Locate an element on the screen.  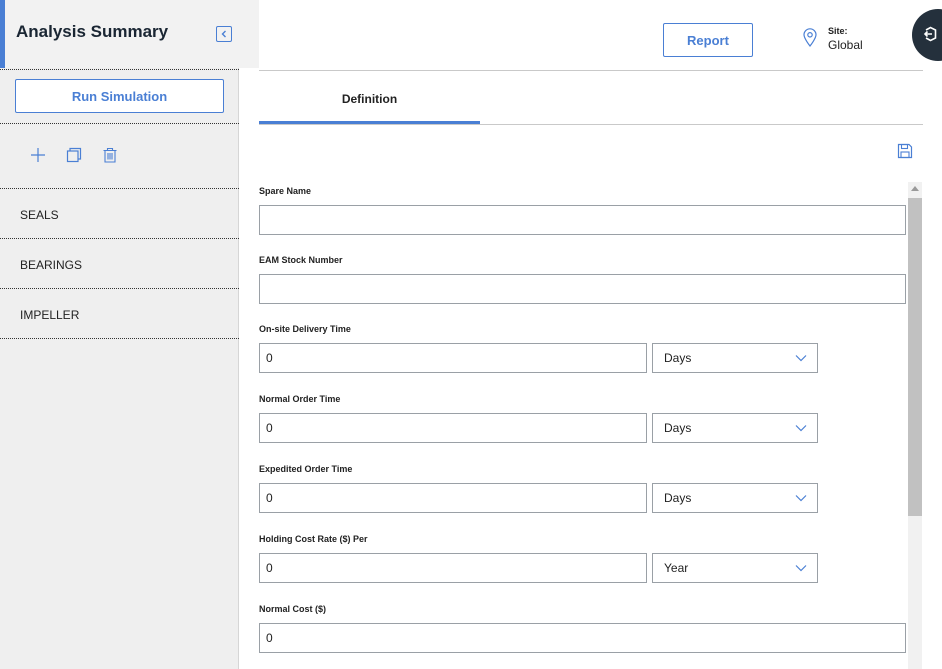
normal-order-time-input: 0 is located at coordinates (453, 428).